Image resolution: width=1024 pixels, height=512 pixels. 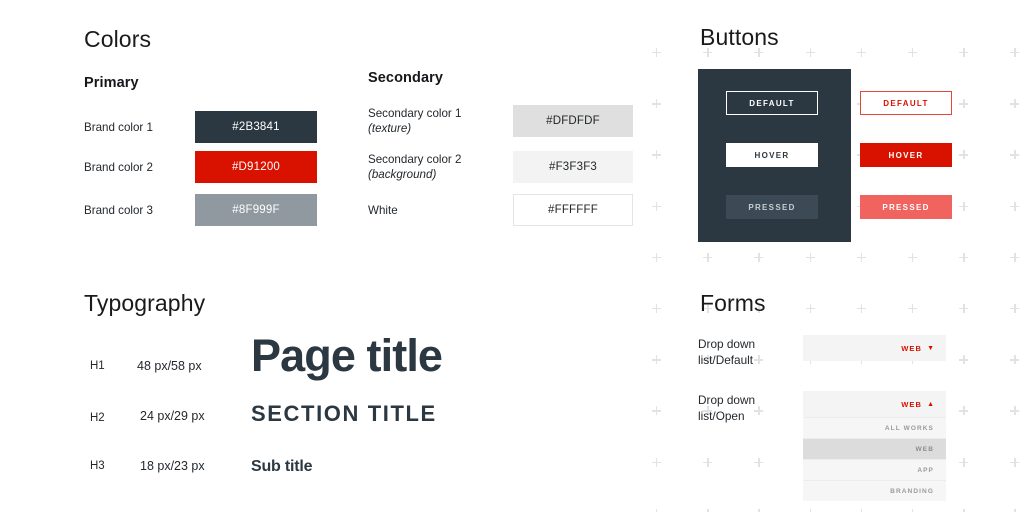 What do you see at coordinates (118, 127) in the screenshot?
I see `color-label: Brand color 1` at bounding box center [118, 127].